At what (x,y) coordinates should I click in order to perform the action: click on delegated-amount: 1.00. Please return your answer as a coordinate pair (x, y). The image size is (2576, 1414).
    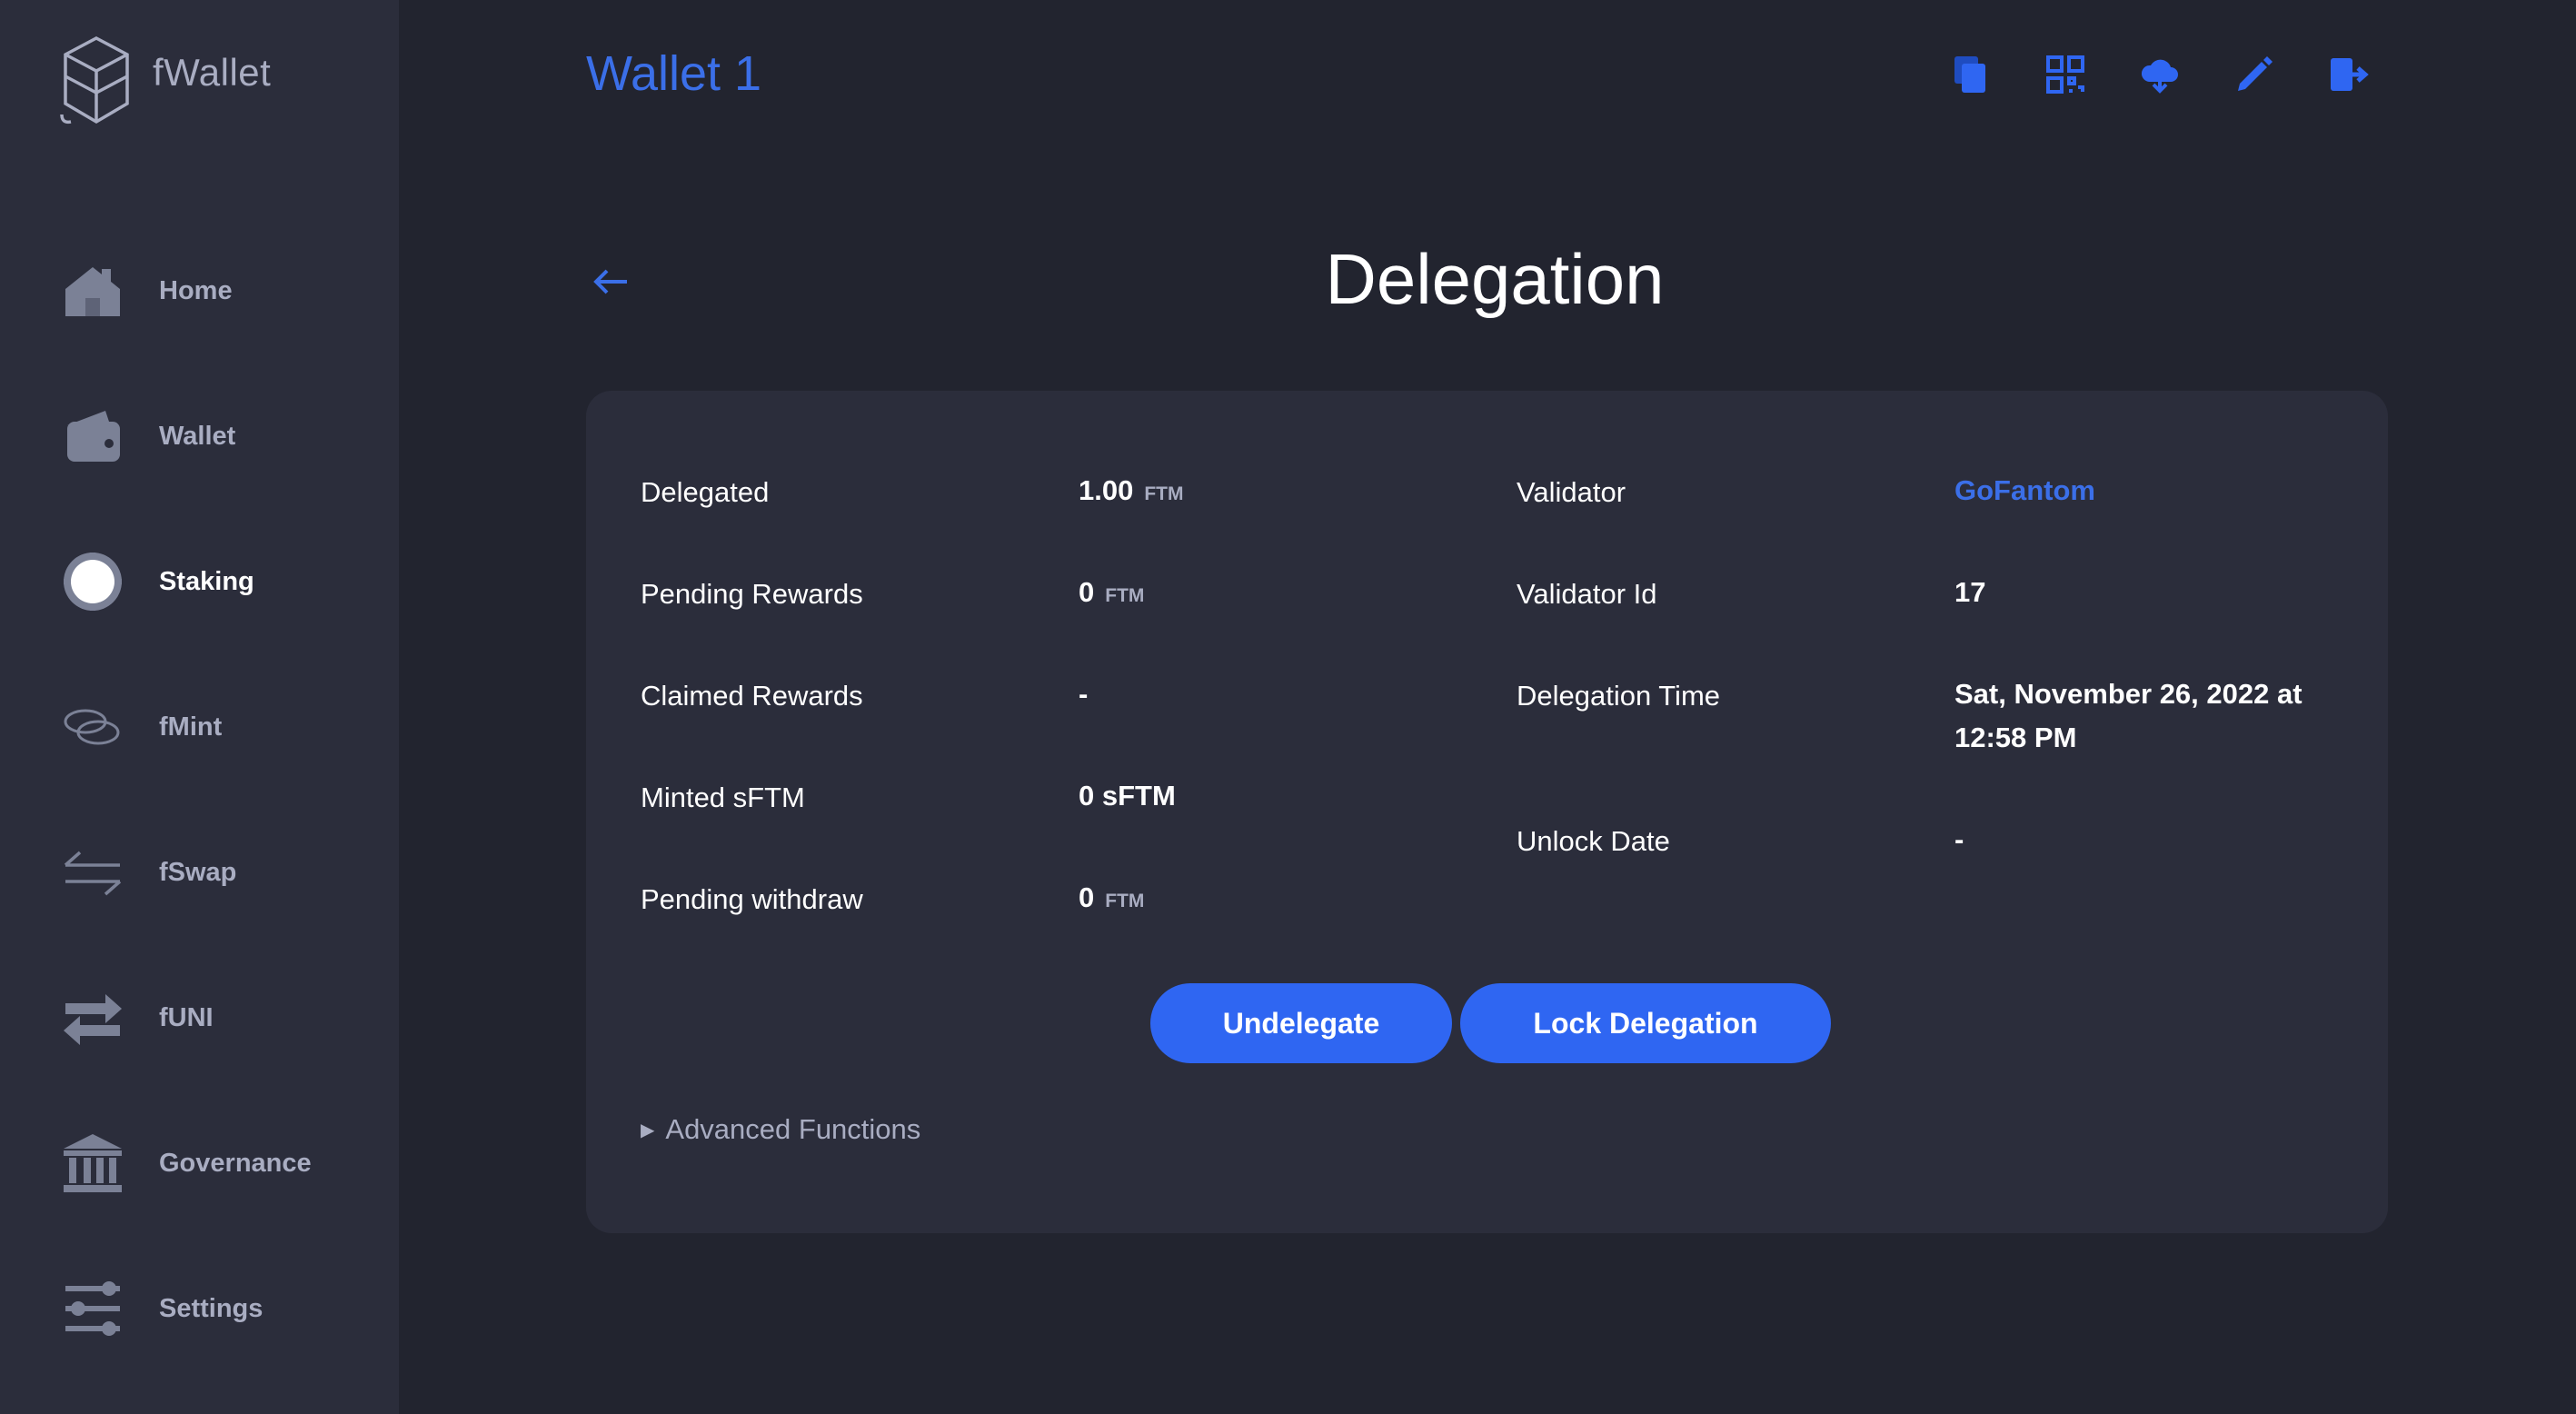
    Looking at the image, I should click on (1106, 490).